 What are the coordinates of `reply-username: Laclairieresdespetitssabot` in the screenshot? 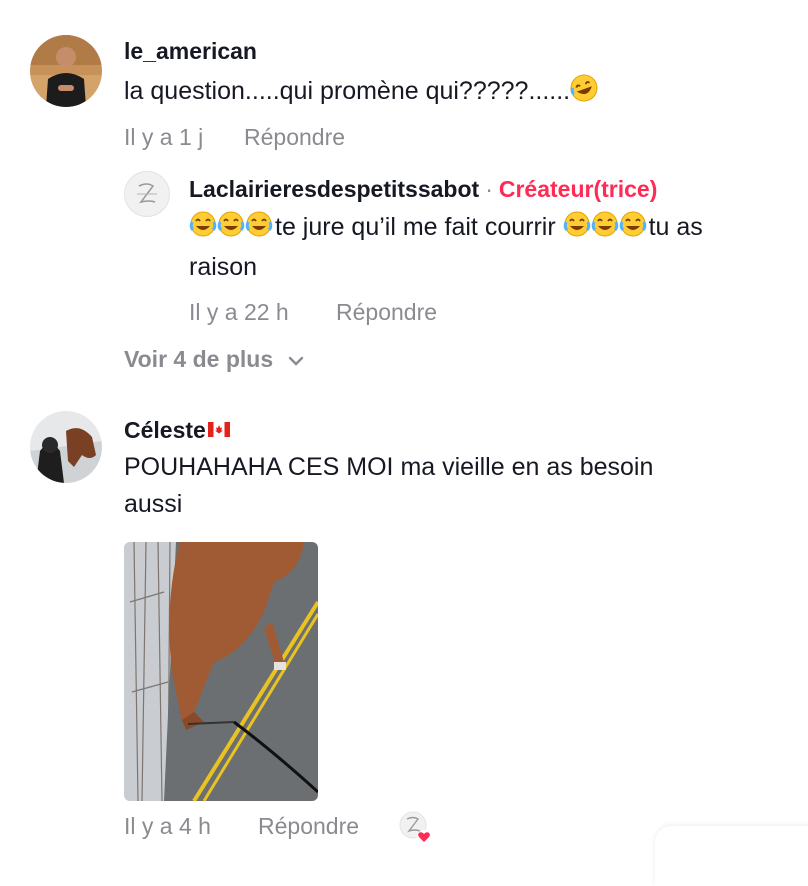 It's located at (334, 189).